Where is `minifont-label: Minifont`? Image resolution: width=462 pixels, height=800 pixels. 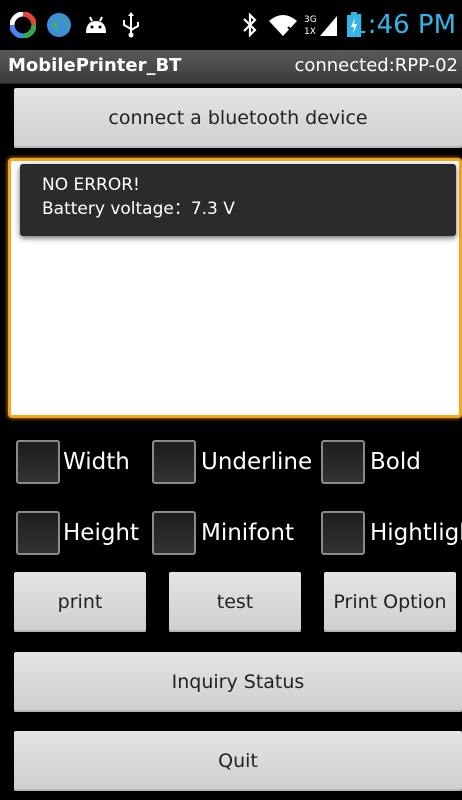
minifont-label: Minifont is located at coordinates (247, 533).